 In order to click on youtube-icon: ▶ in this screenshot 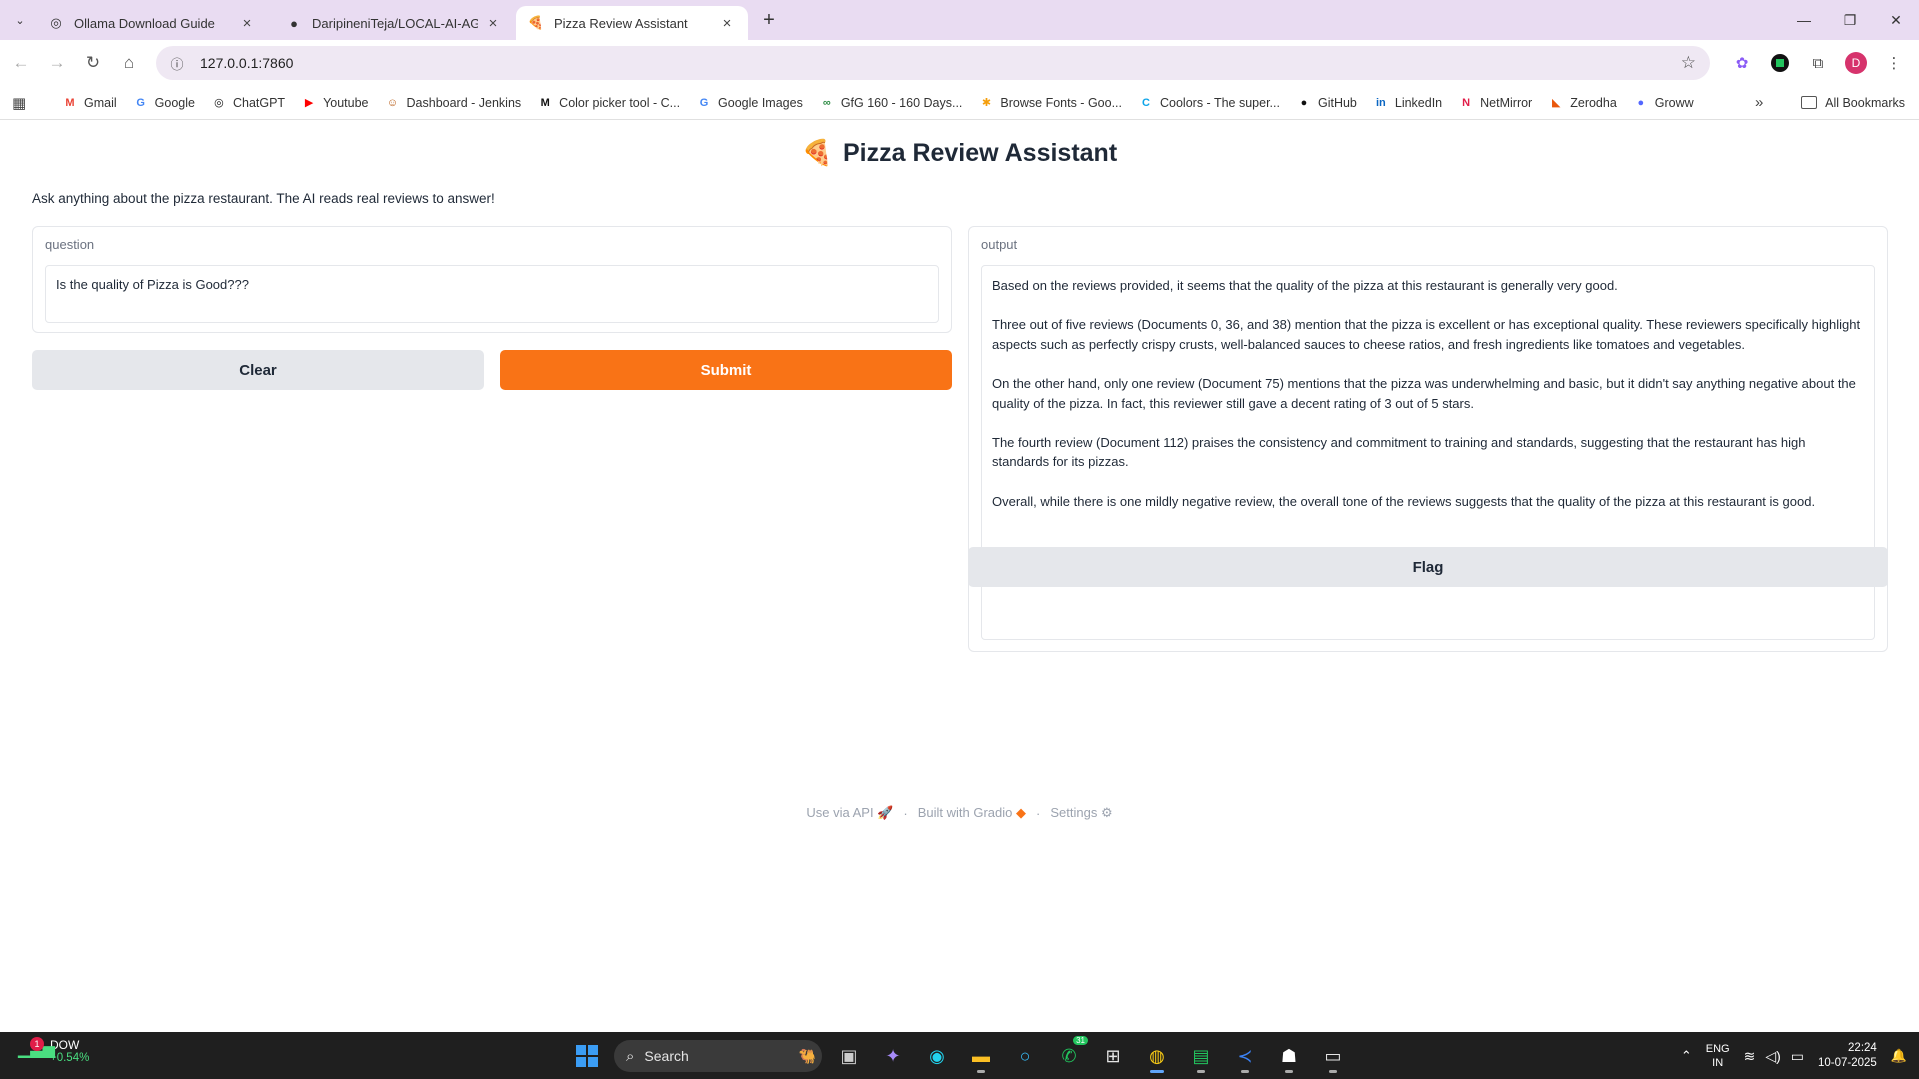, I will do `click(309, 103)`.